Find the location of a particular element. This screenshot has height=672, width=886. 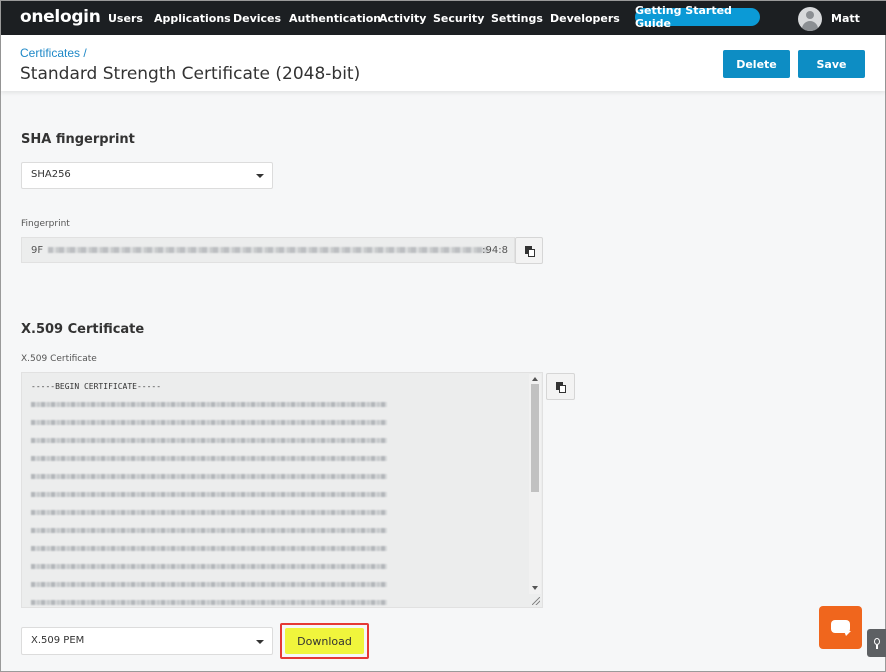

scroll-down-icon is located at coordinates (535, 588).